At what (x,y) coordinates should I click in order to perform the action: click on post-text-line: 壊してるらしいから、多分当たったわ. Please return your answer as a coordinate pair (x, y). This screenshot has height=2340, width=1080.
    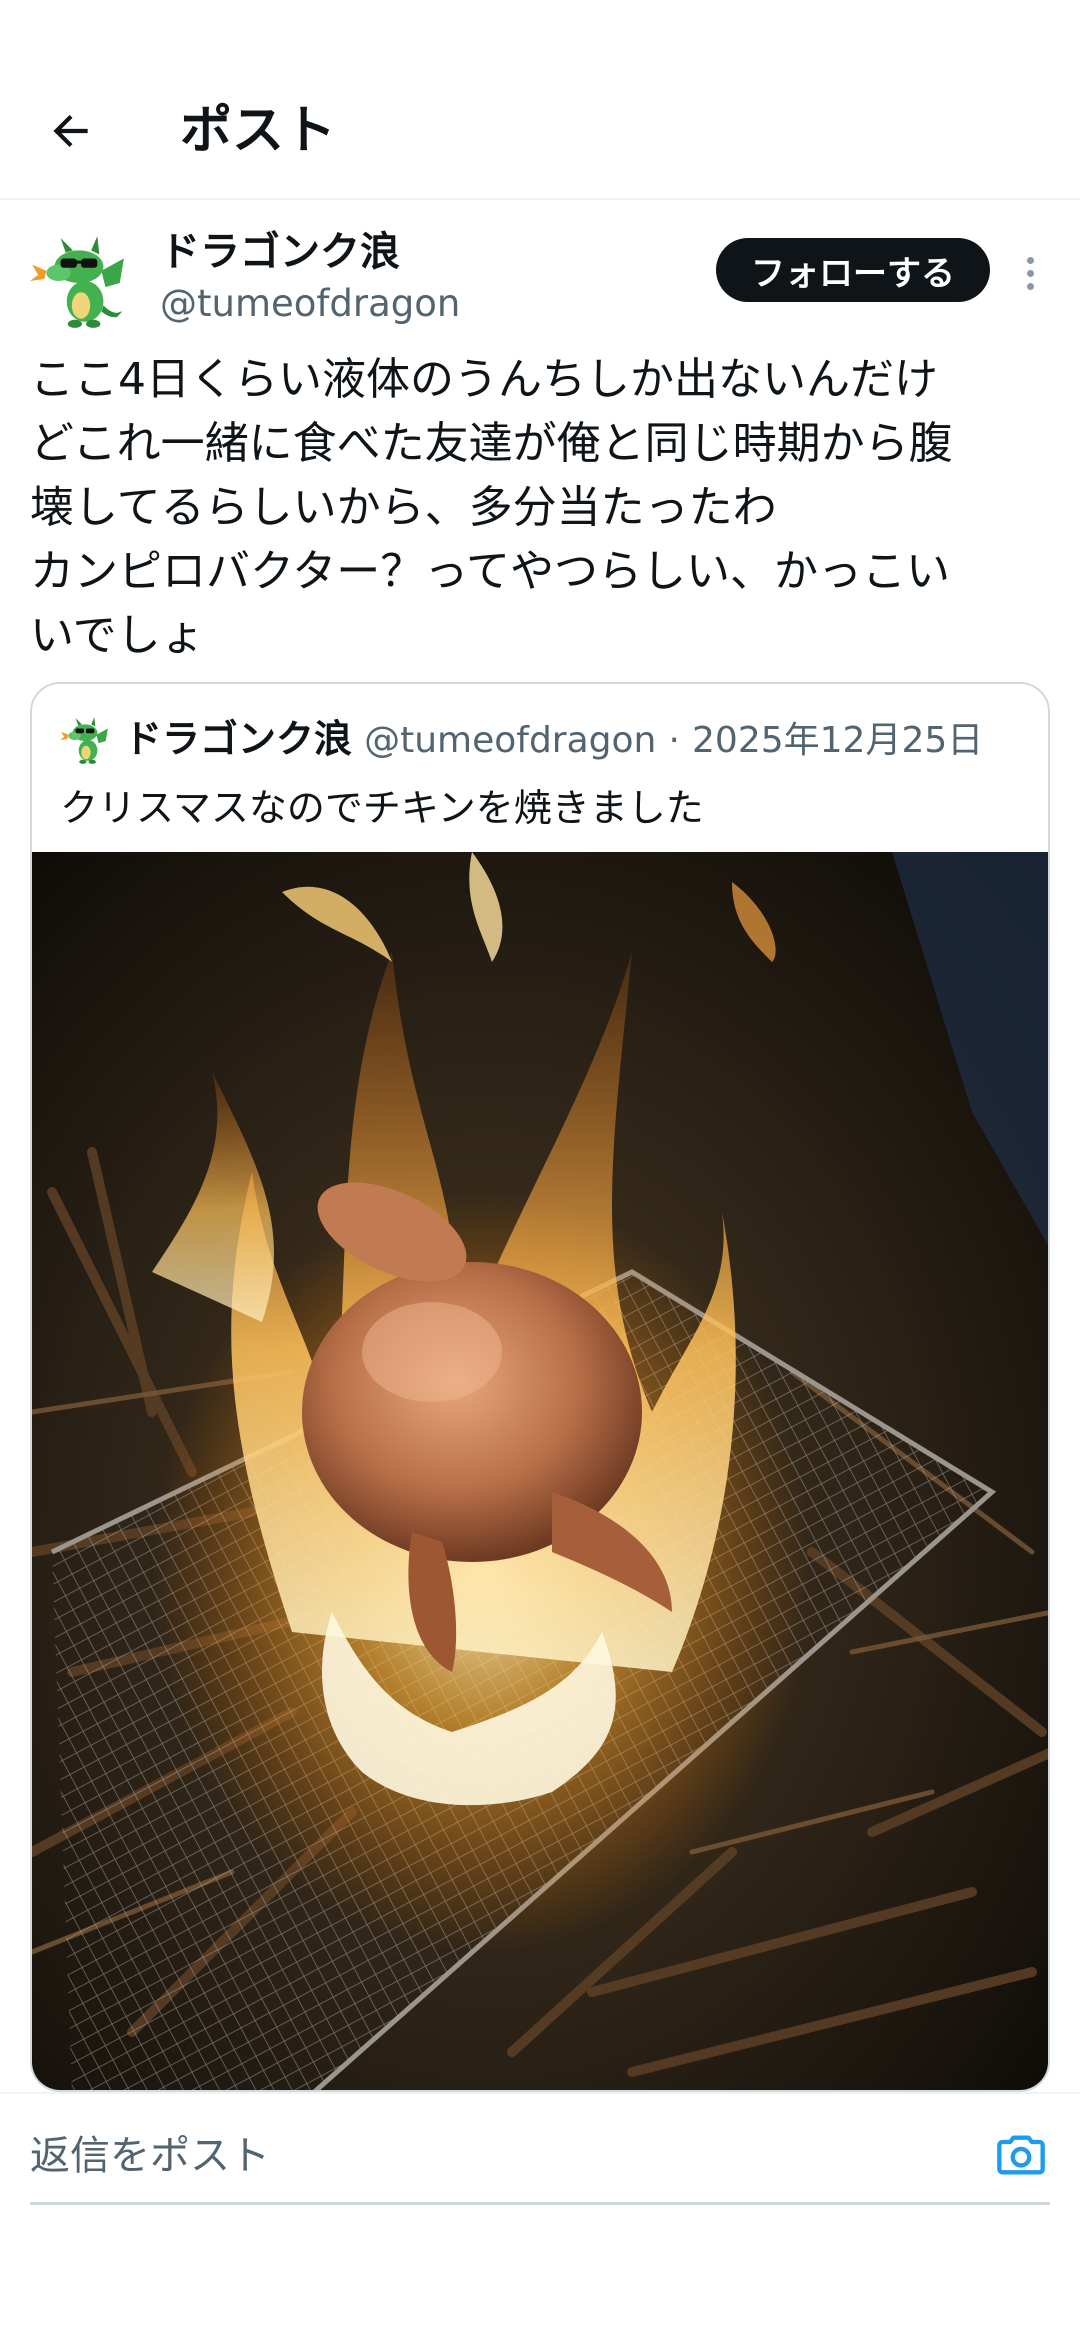
    Looking at the image, I should click on (403, 507).